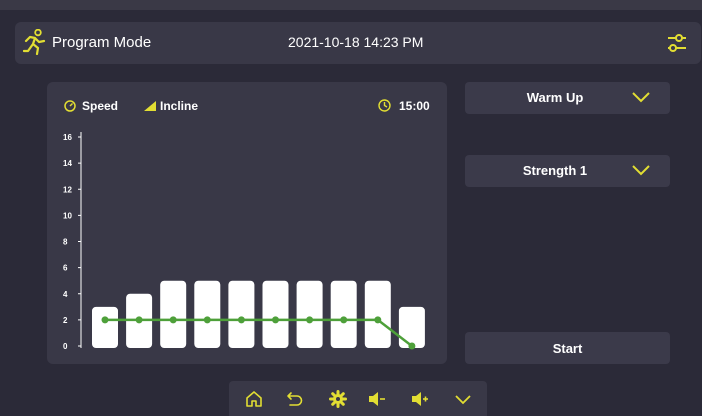 The image size is (702, 416). I want to click on program-select-value: Warm Up, so click(555, 97).